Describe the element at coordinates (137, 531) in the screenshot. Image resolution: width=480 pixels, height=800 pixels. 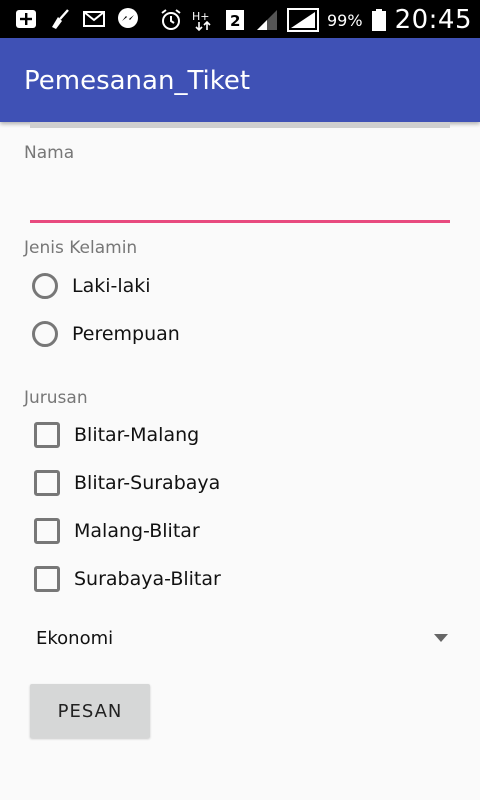
I see `checkbox-label: Malang-Blitar` at that location.